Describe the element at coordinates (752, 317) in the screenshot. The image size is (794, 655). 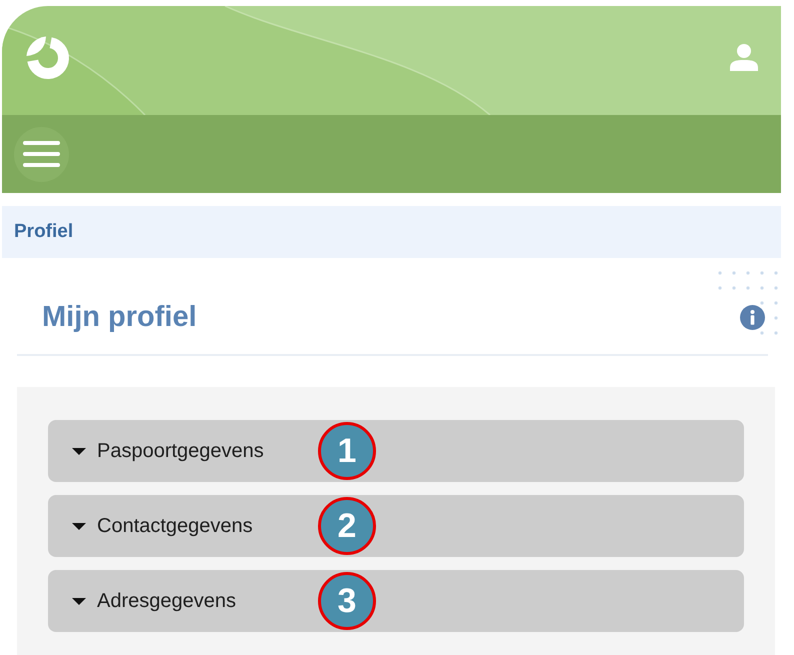
I see `info-icon` at that location.